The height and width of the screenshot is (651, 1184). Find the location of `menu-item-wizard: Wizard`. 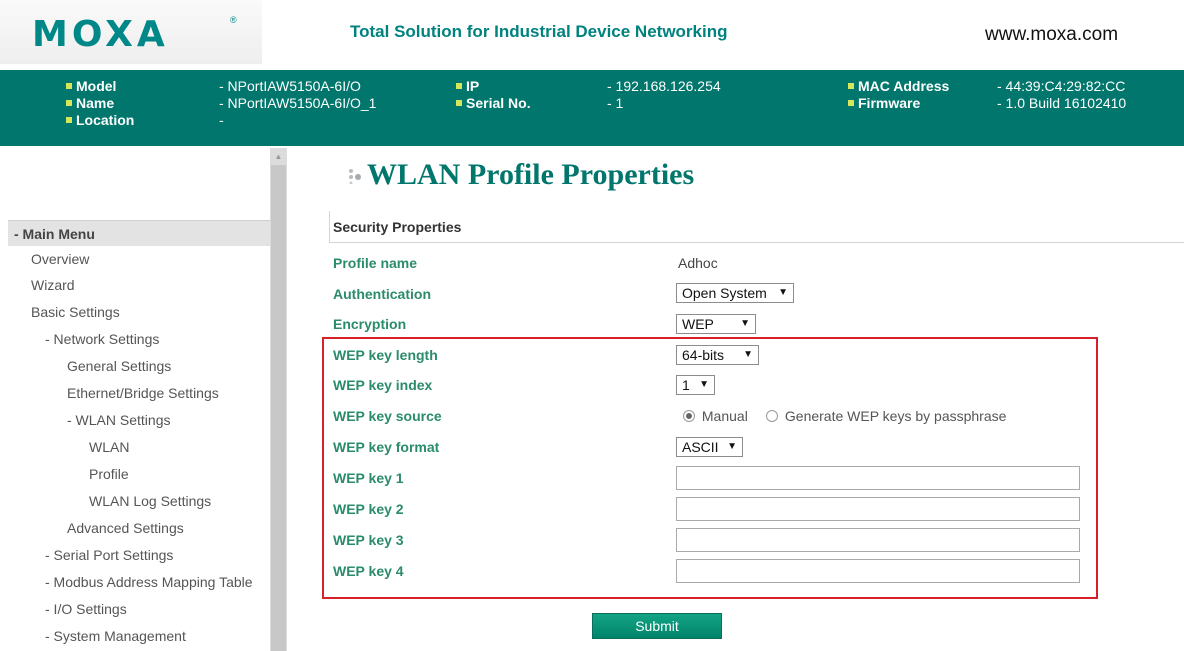

menu-item-wizard: Wizard is located at coordinates (53, 285).